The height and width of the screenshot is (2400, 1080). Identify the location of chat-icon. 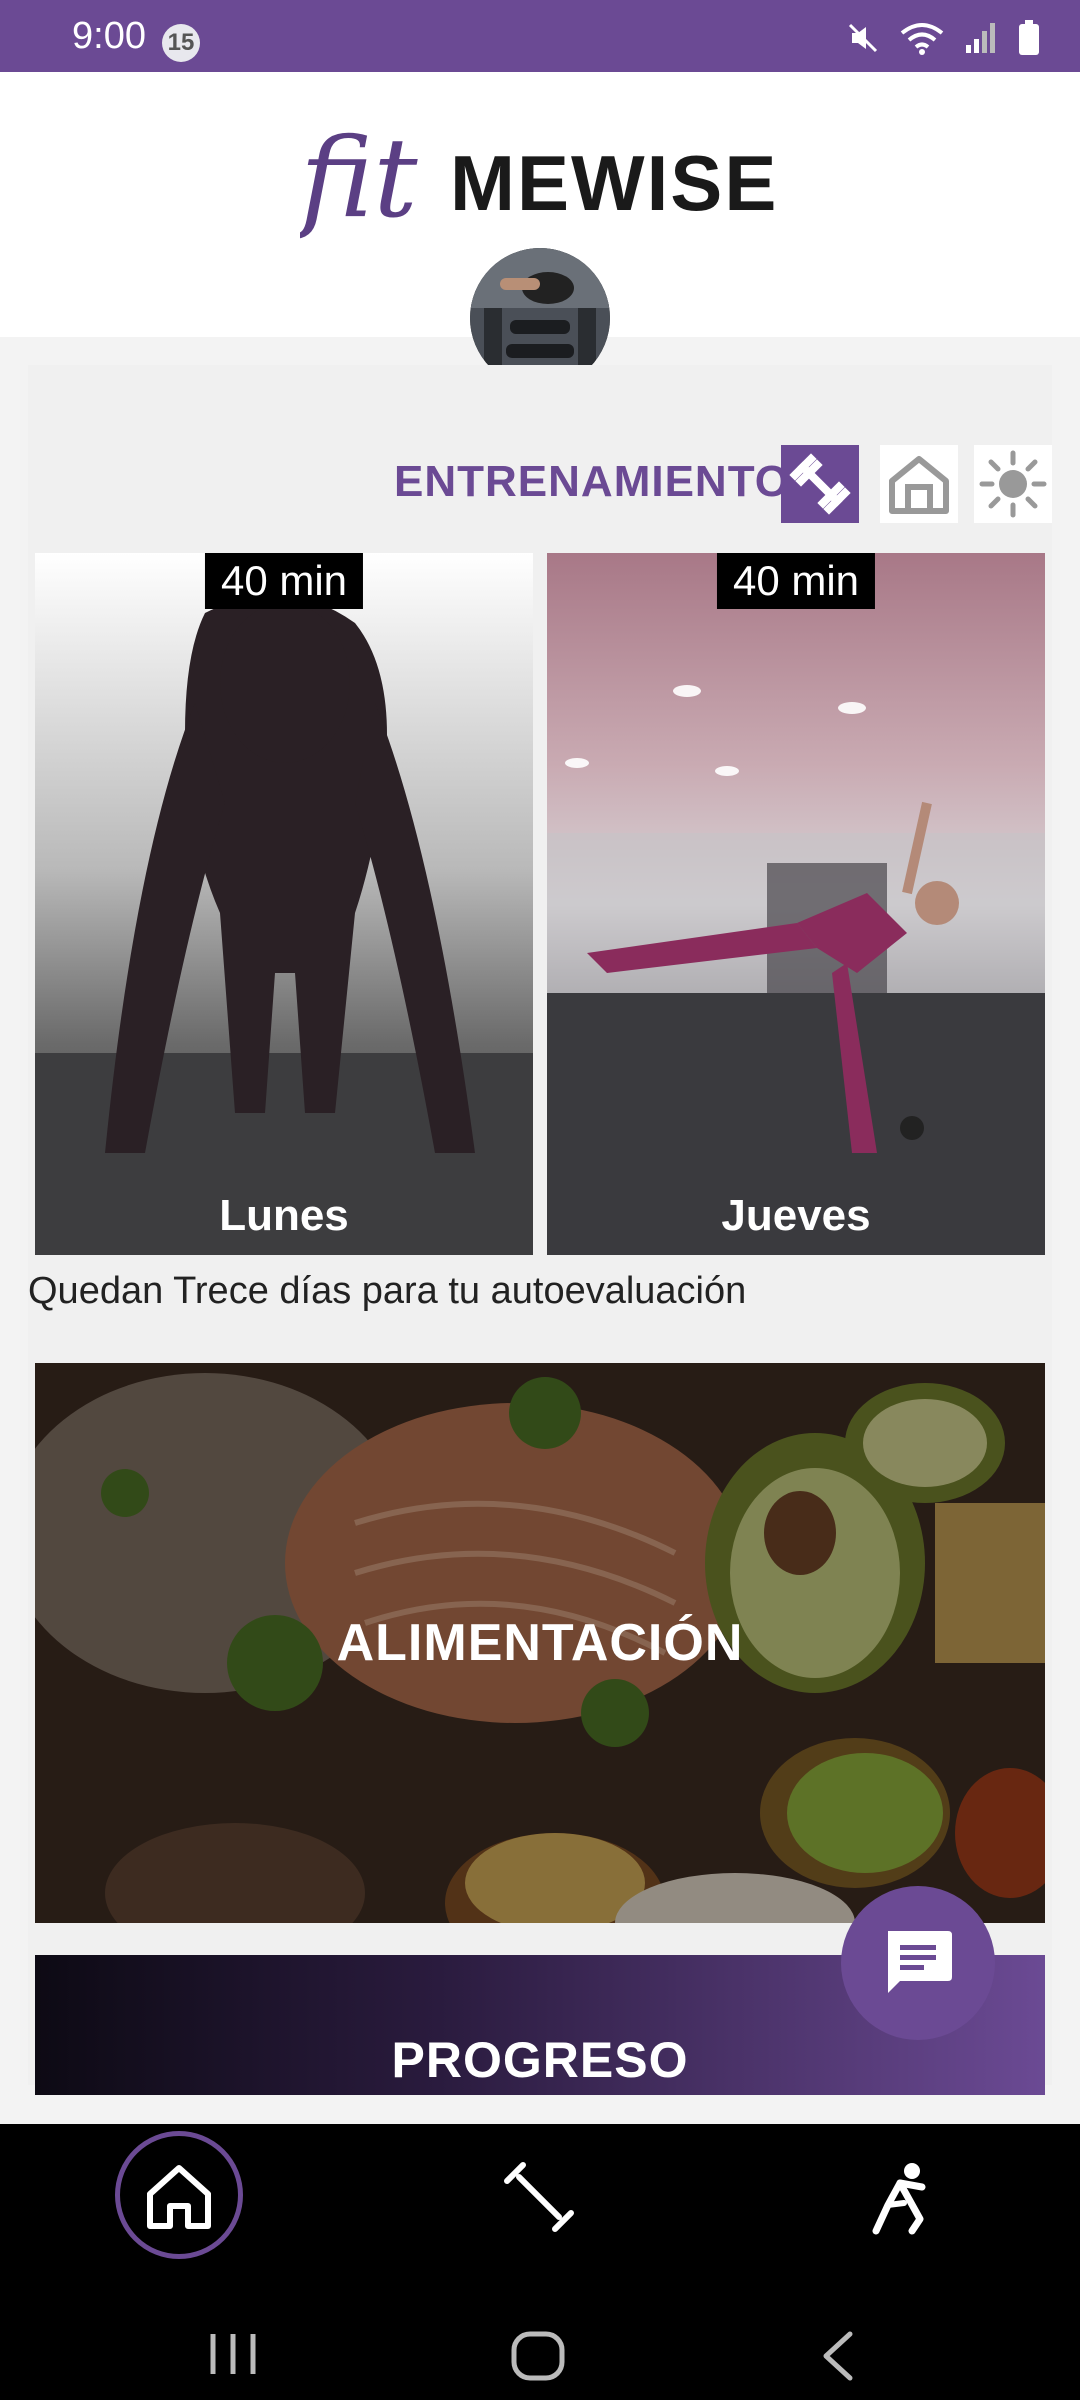
(920, 1962).